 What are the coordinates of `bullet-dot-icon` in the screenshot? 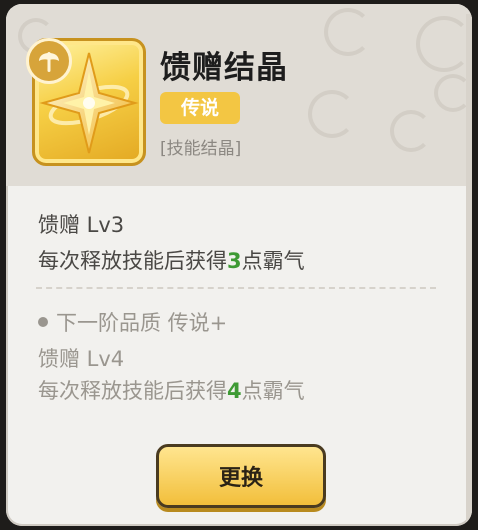 It's located at (43, 322).